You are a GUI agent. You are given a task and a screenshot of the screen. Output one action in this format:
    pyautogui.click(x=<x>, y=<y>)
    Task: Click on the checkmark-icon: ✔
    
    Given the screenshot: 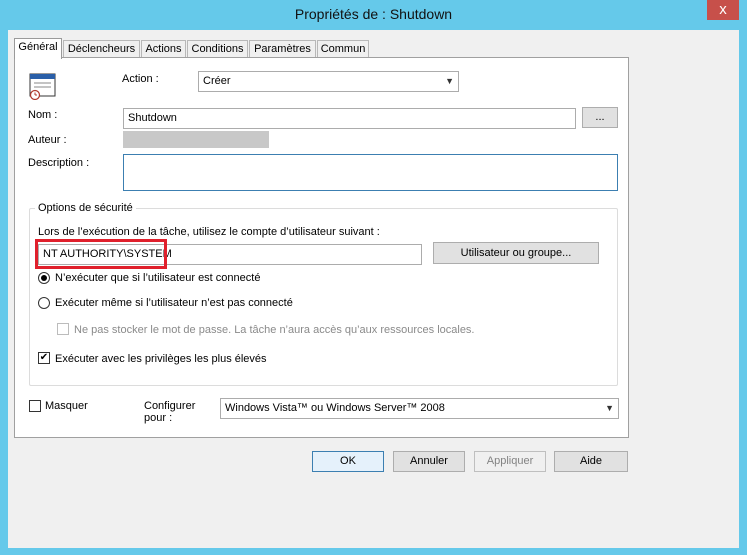 What is the action you would take?
    pyautogui.click(x=44, y=357)
    